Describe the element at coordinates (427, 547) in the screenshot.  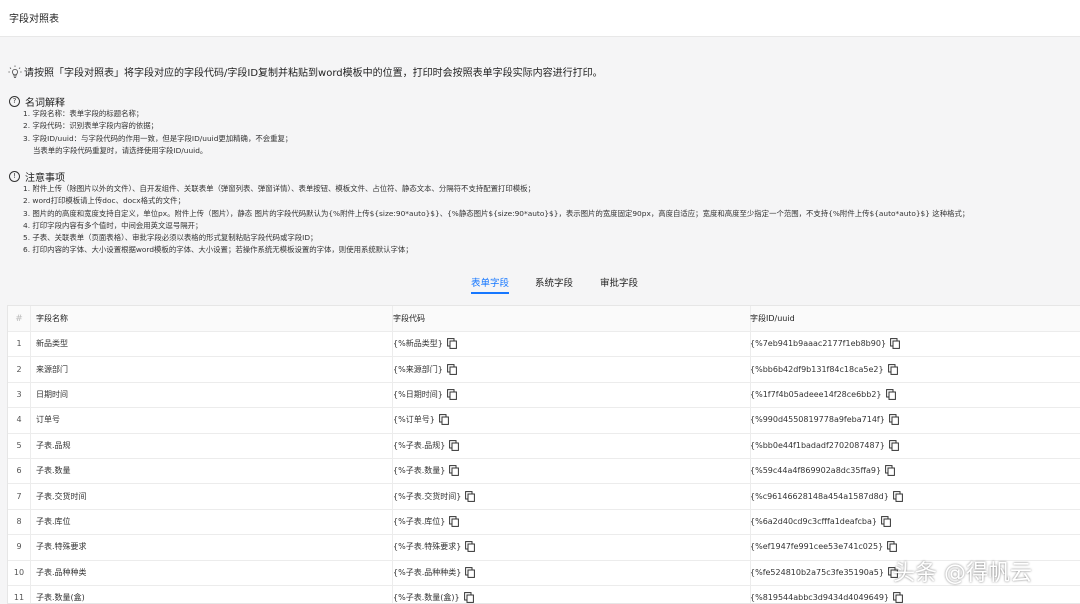
I see `field-code: {%子表.特殊要求}` at that location.